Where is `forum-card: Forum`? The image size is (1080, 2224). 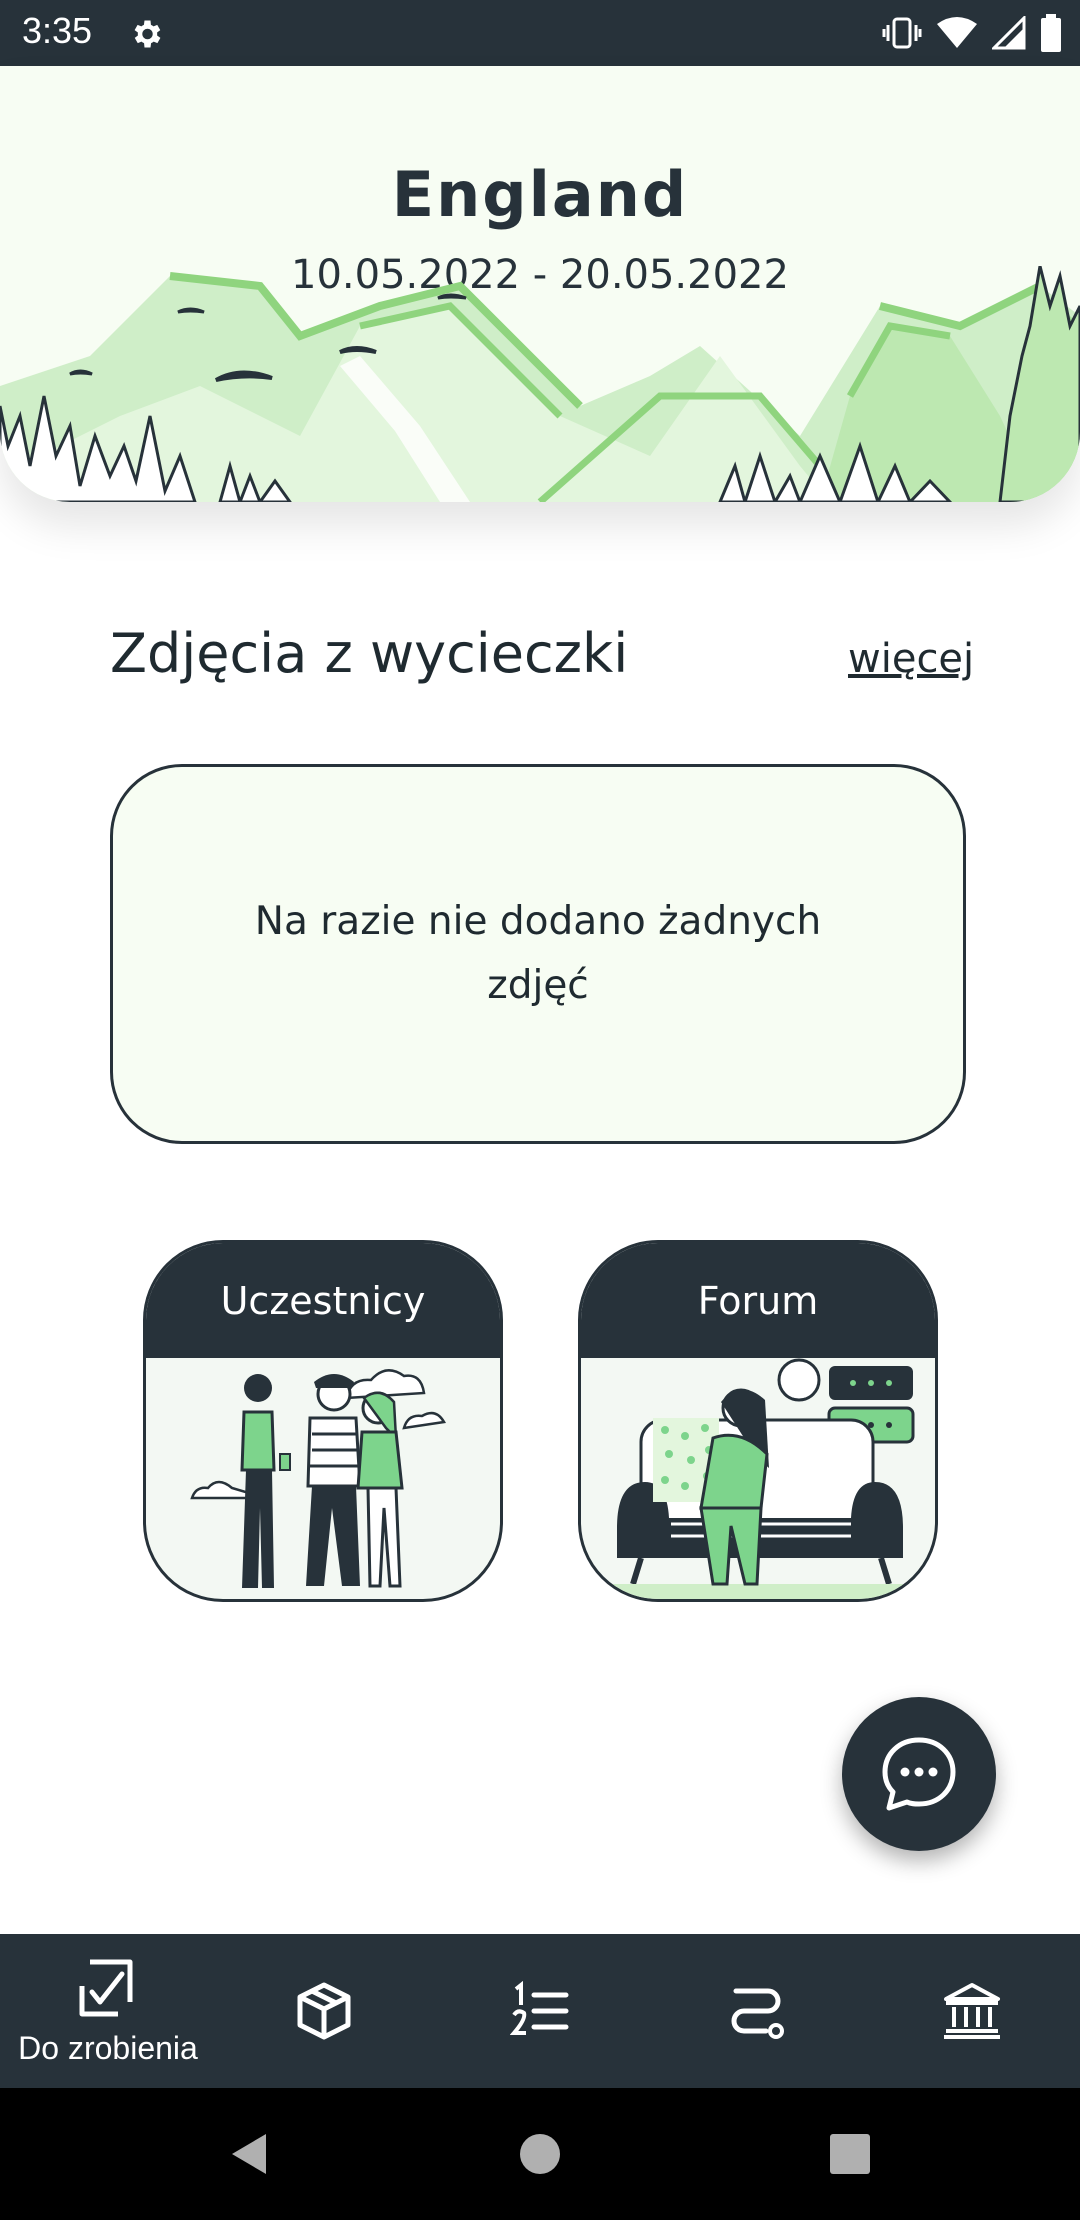
forum-card: Forum is located at coordinates (758, 1421).